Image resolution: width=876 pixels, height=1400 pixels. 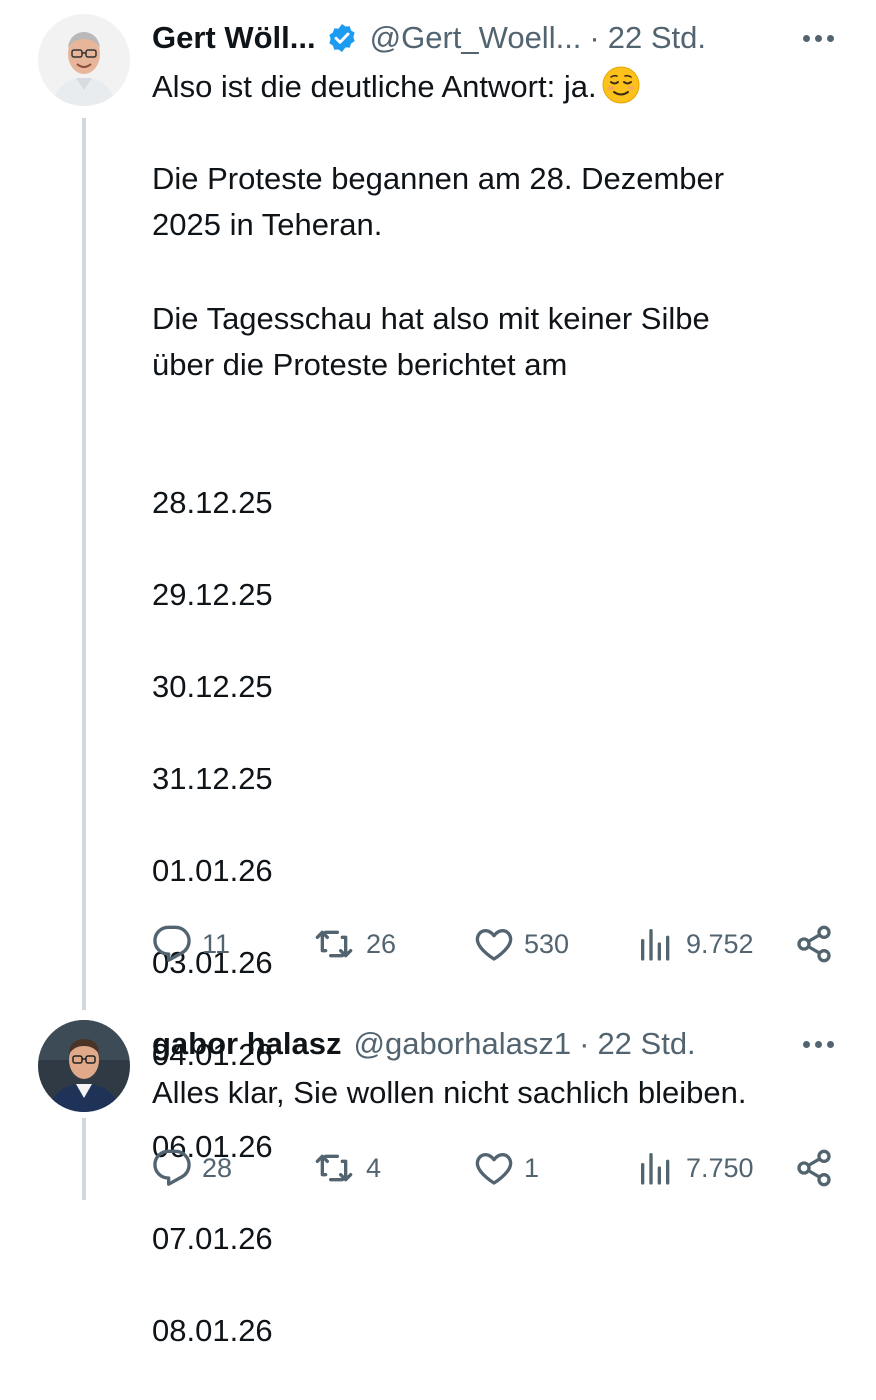 What do you see at coordinates (521, 944) in the screenshot?
I see `like-button: 530` at bounding box center [521, 944].